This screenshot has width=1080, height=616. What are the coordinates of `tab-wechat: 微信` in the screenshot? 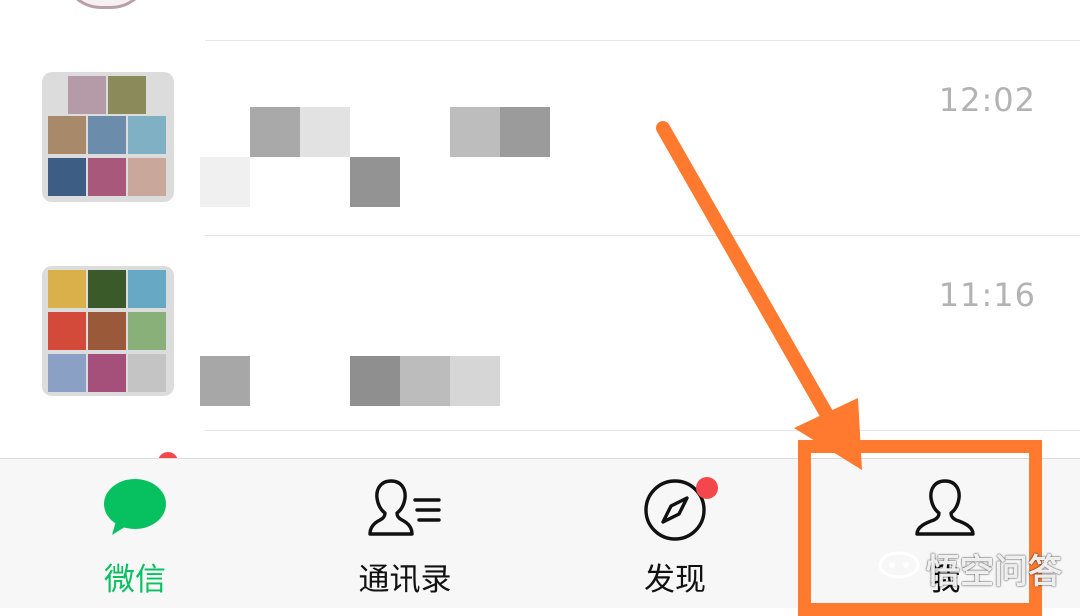 It's located at (135, 533).